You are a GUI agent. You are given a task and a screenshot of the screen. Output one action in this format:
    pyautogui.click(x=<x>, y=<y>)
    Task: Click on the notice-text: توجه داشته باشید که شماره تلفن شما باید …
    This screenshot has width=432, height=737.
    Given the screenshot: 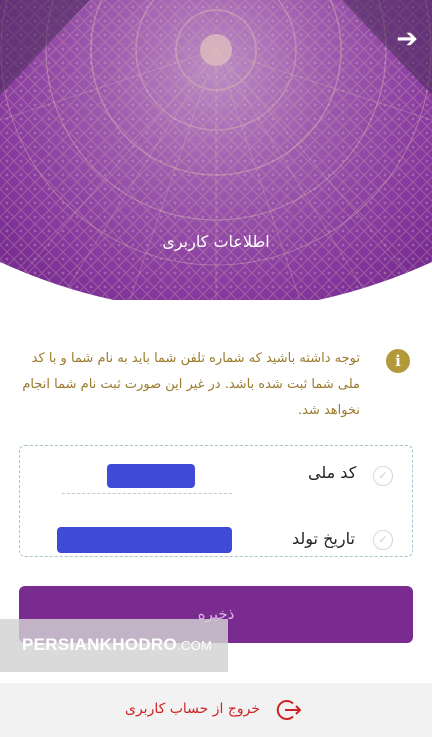 What is the action you would take?
    pyautogui.click(x=191, y=384)
    